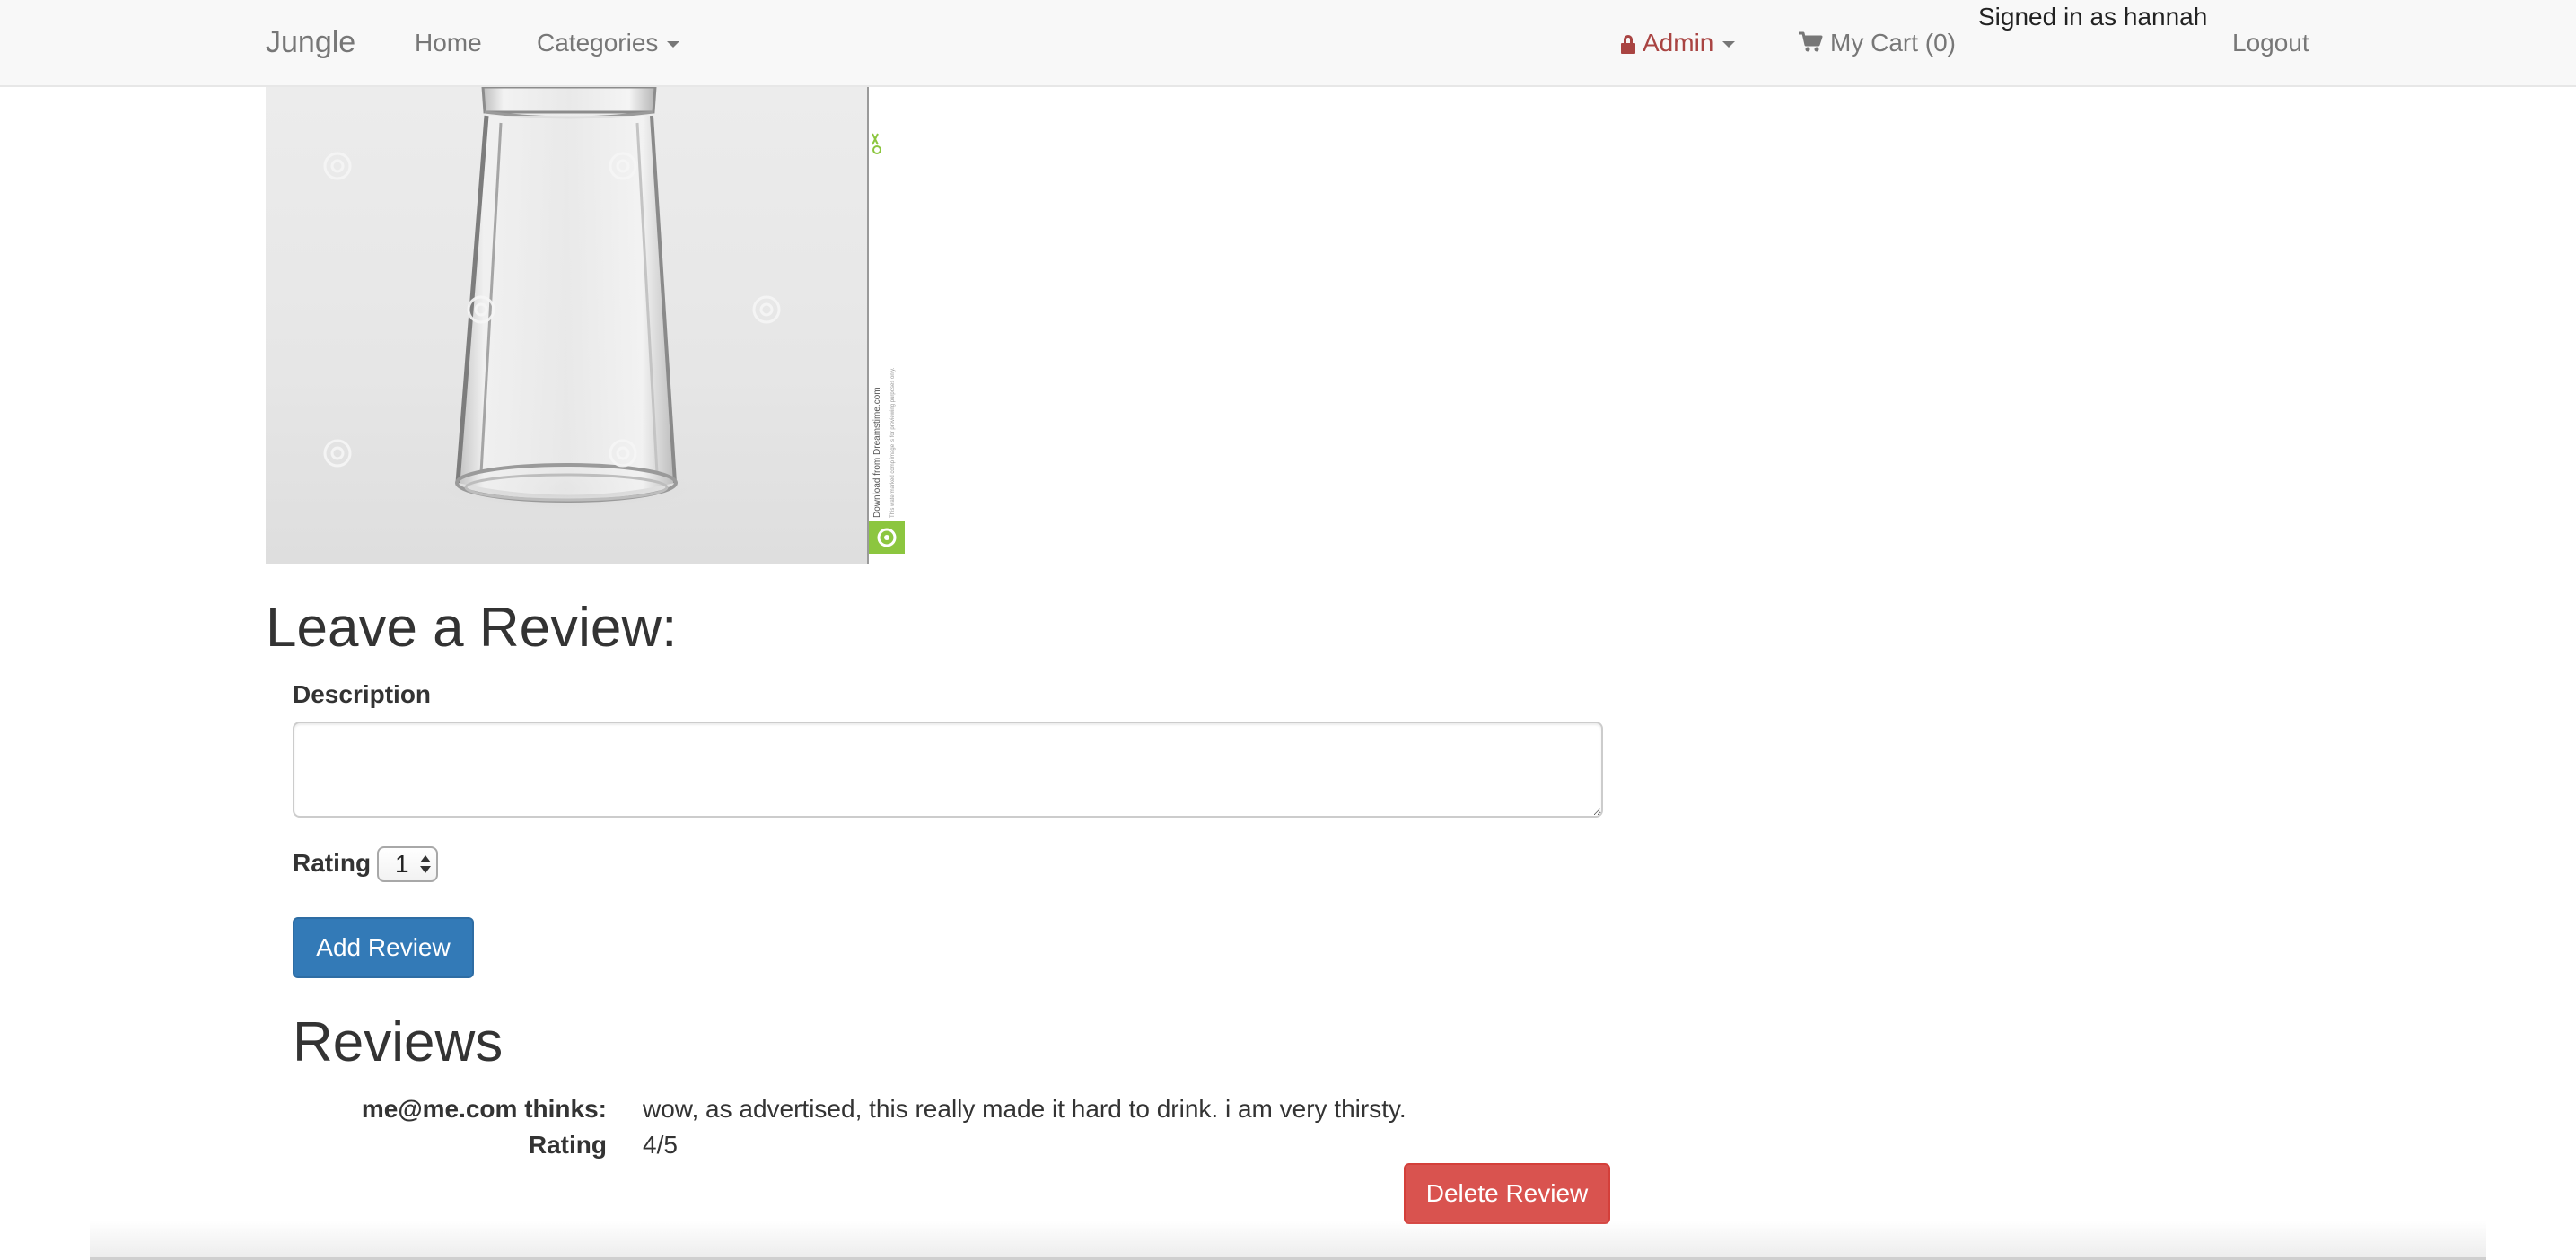 The image size is (2576, 1260). I want to click on nav-cart-label: My Cart (0), so click(1893, 43).